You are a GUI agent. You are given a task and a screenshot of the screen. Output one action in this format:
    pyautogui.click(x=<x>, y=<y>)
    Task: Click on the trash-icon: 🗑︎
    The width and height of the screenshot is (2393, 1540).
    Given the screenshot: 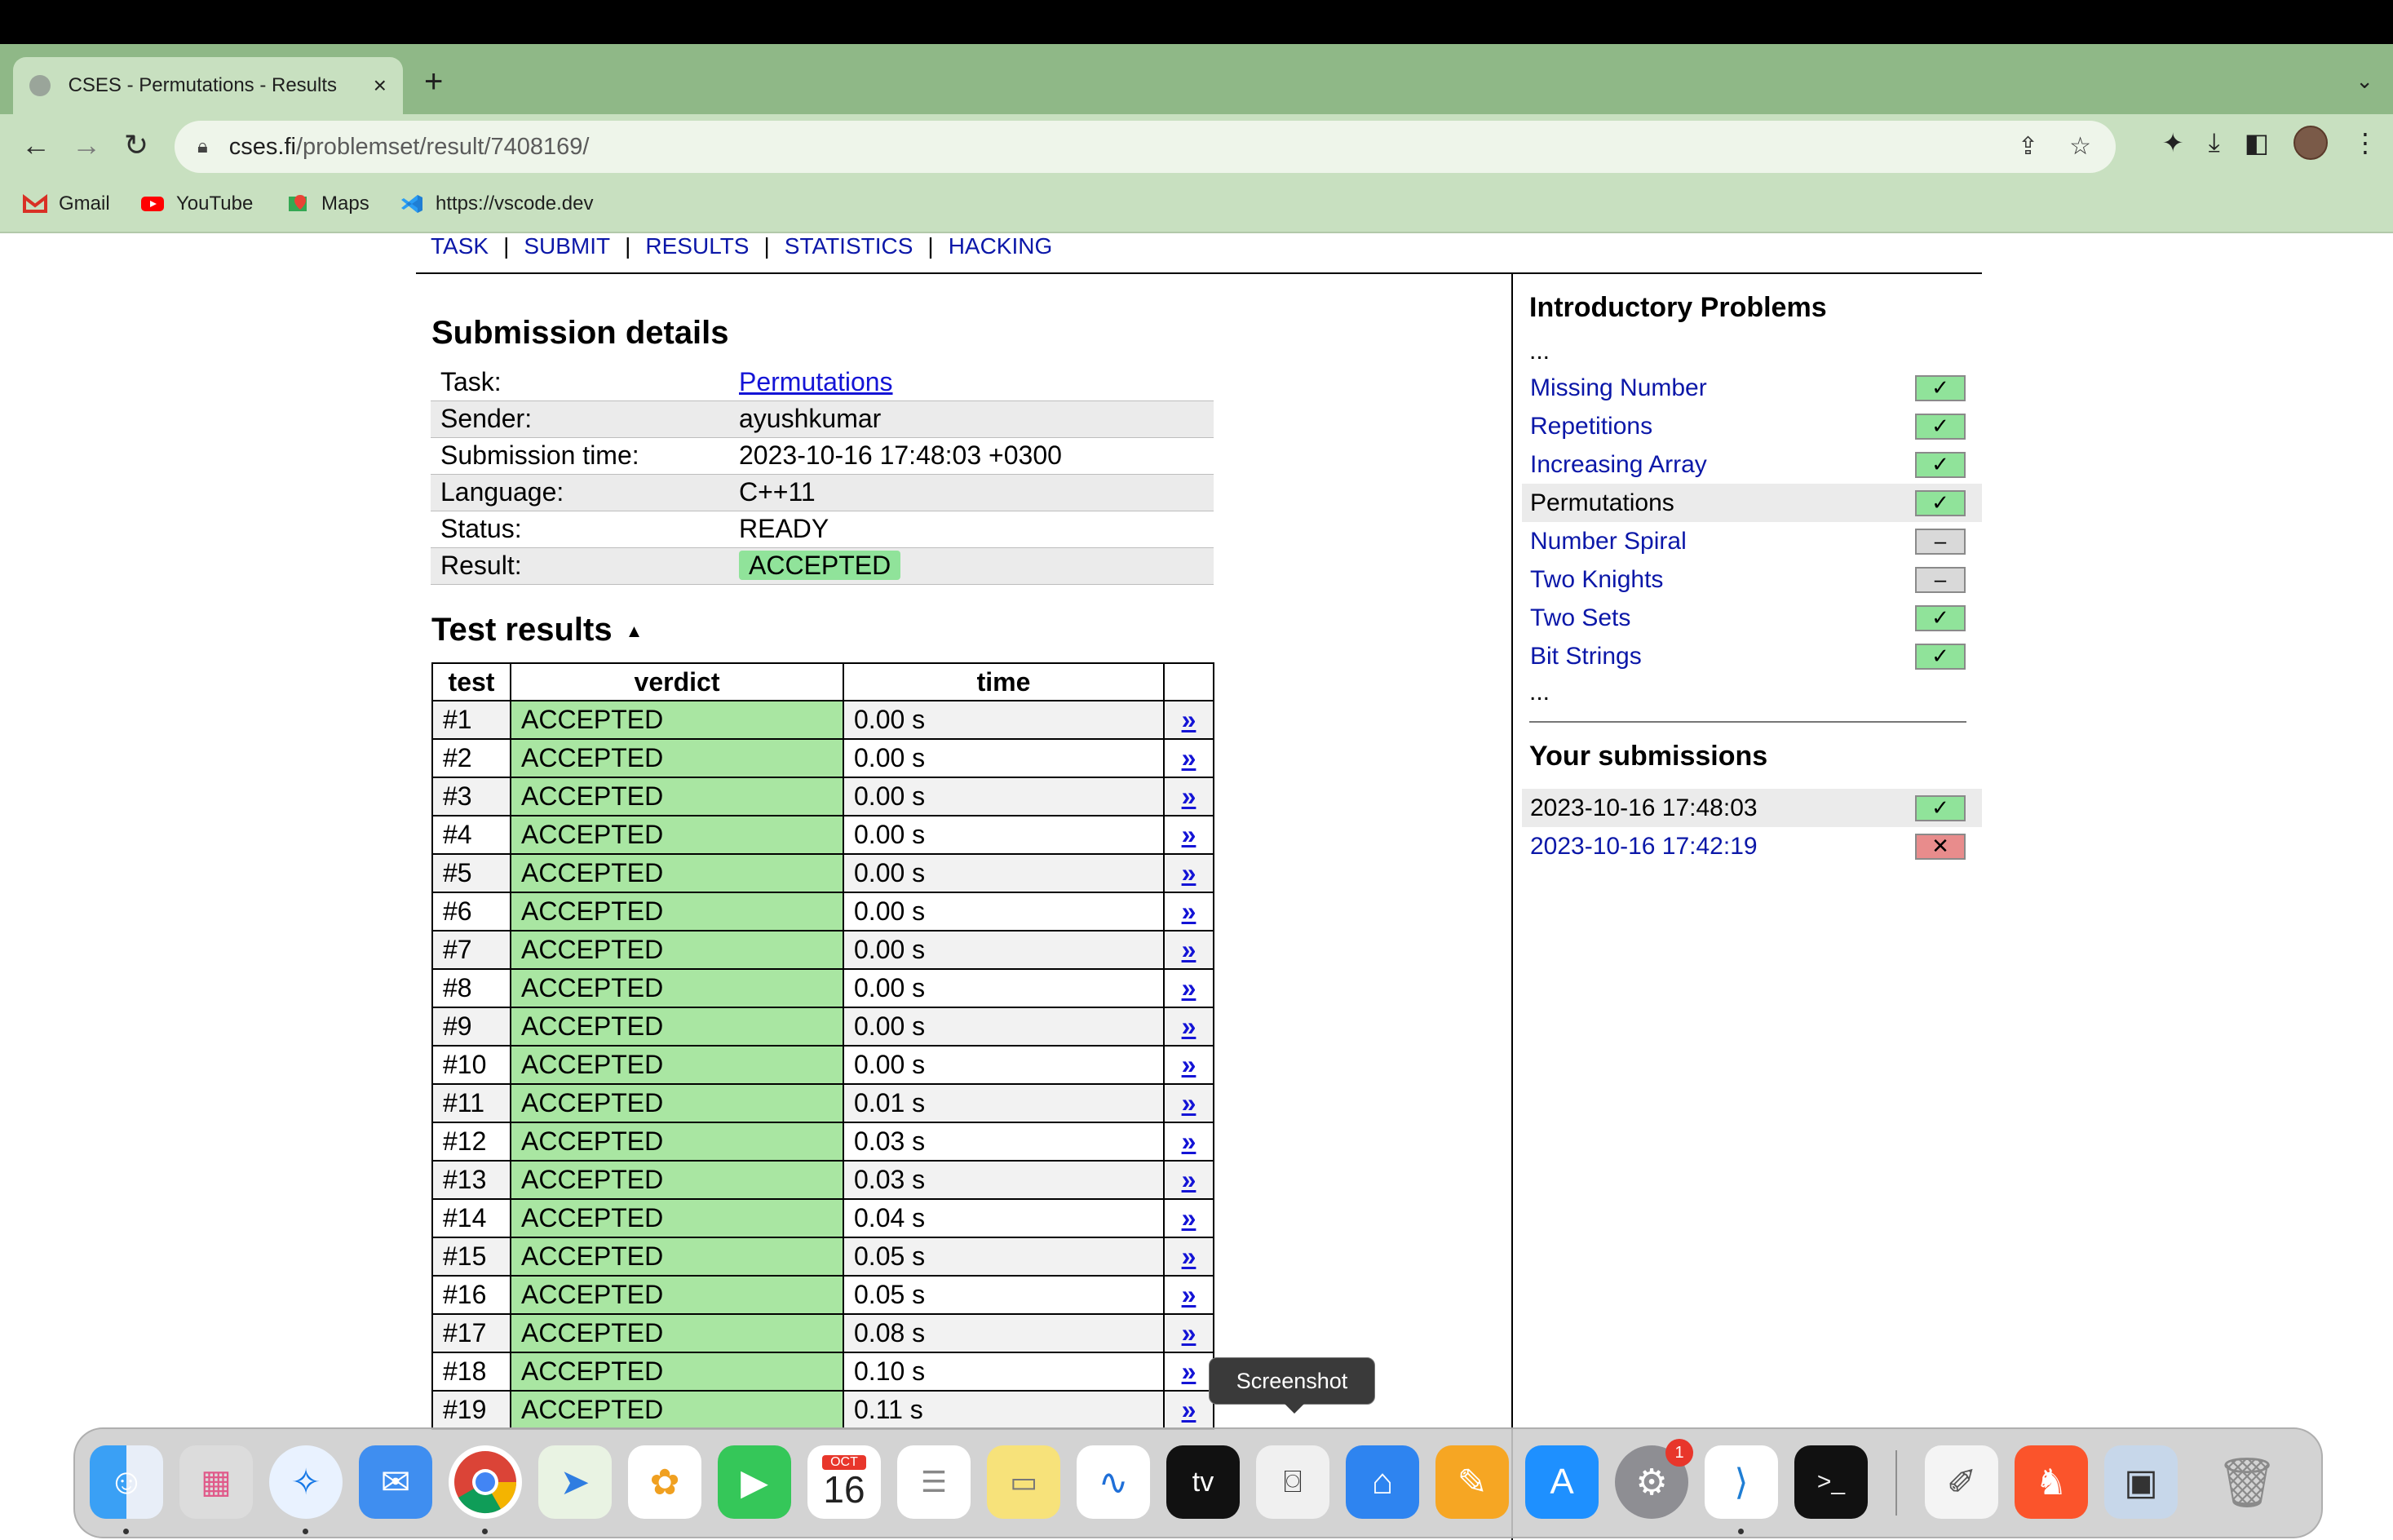 What is the action you would take?
    pyautogui.click(x=2247, y=1482)
    